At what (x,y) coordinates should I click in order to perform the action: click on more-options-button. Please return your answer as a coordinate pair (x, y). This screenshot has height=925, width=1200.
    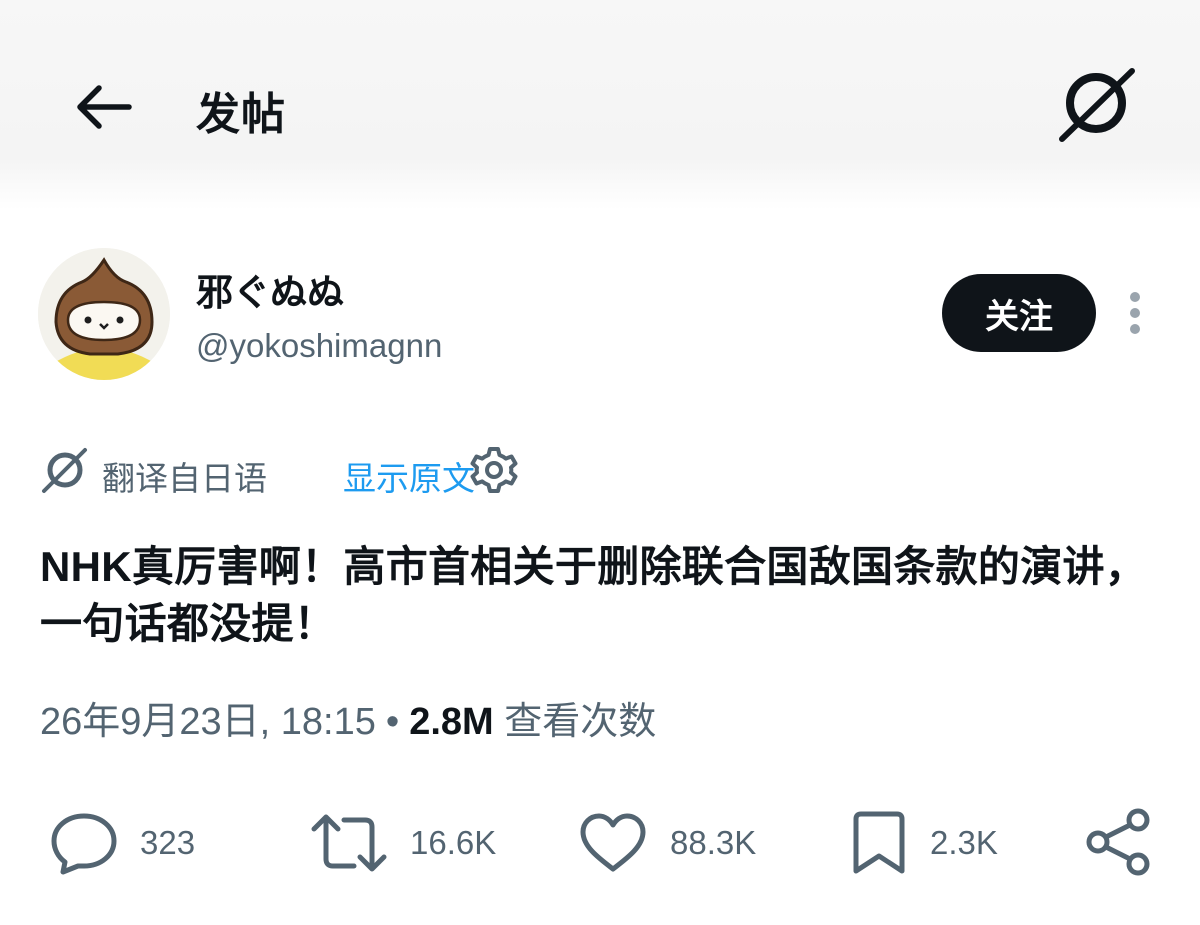
    Looking at the image, I should click on (1135, 313).